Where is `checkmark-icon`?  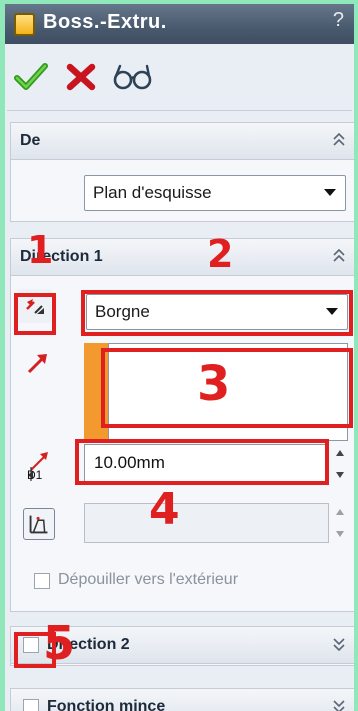 checkmark-icon is located at coordinates (31, 76).